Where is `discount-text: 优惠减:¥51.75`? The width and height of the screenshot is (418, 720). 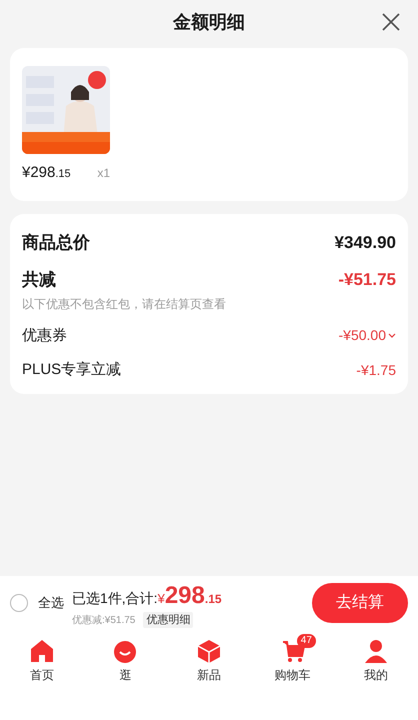
discount-text: 优惠减:¥51.75 is located at coordinates (104, 621).